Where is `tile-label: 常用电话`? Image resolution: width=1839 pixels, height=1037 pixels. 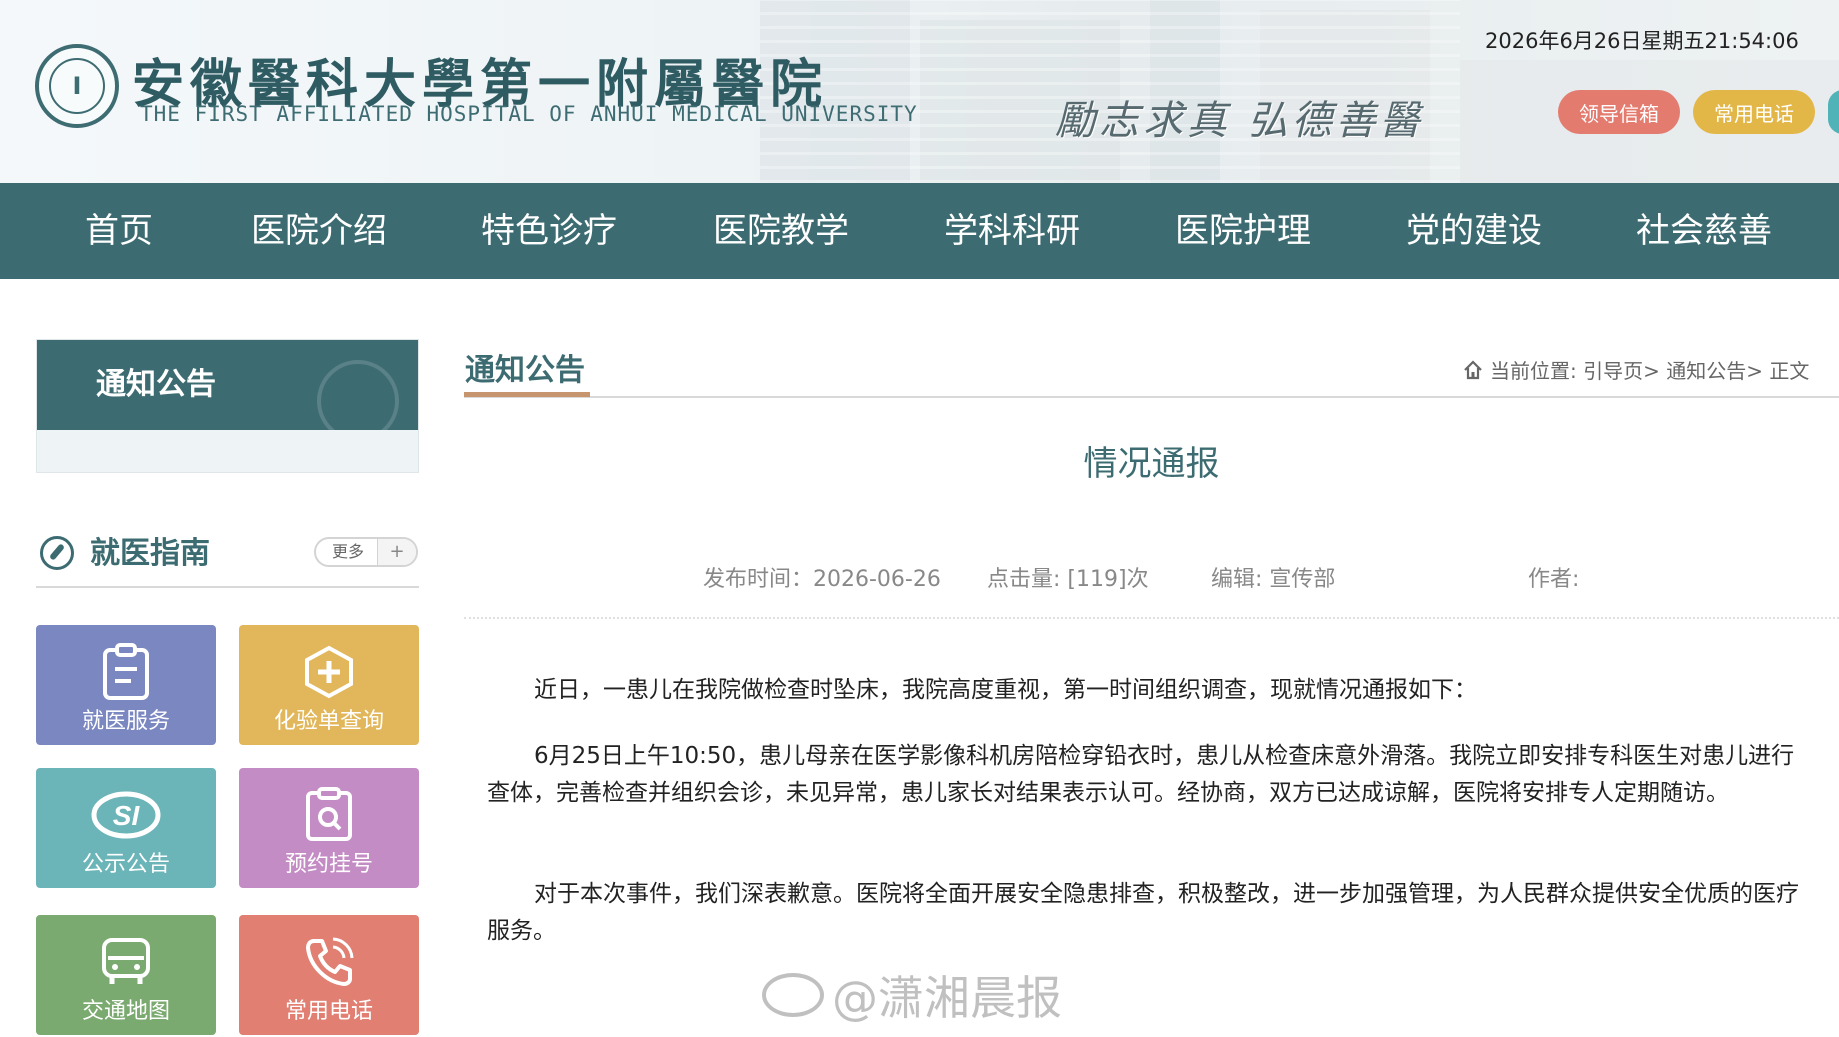
tile-label: 常用电话 is located at coordinates (328, 1011).